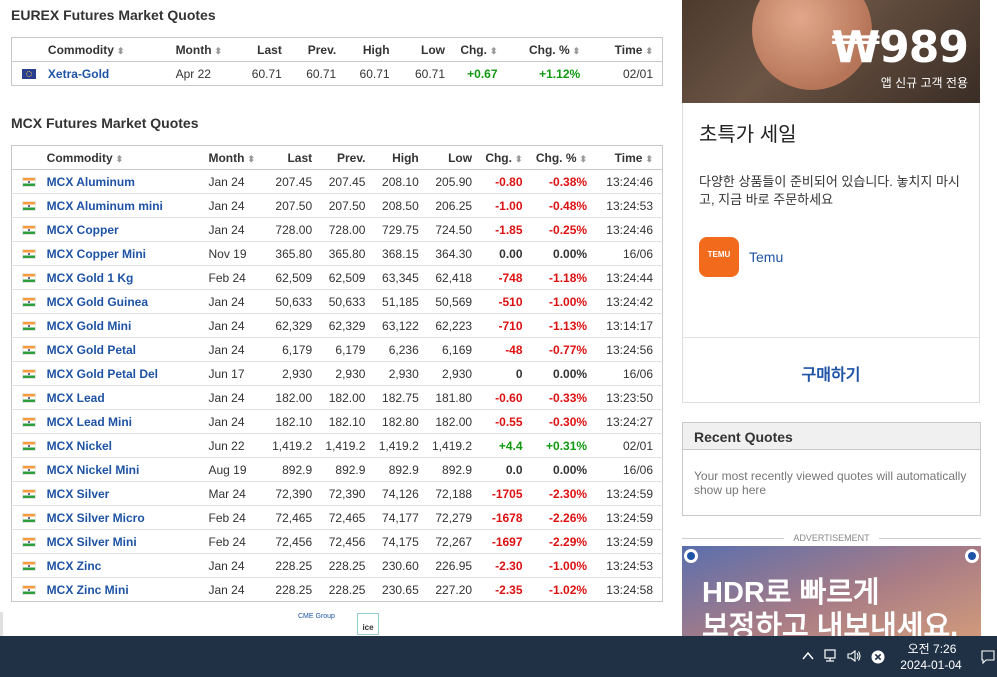 The height and width of the screenshot is (677, 997). Describe the element at coordinates (401, 181) in the screenshot. I see `cell-high: 208.10` at that location.